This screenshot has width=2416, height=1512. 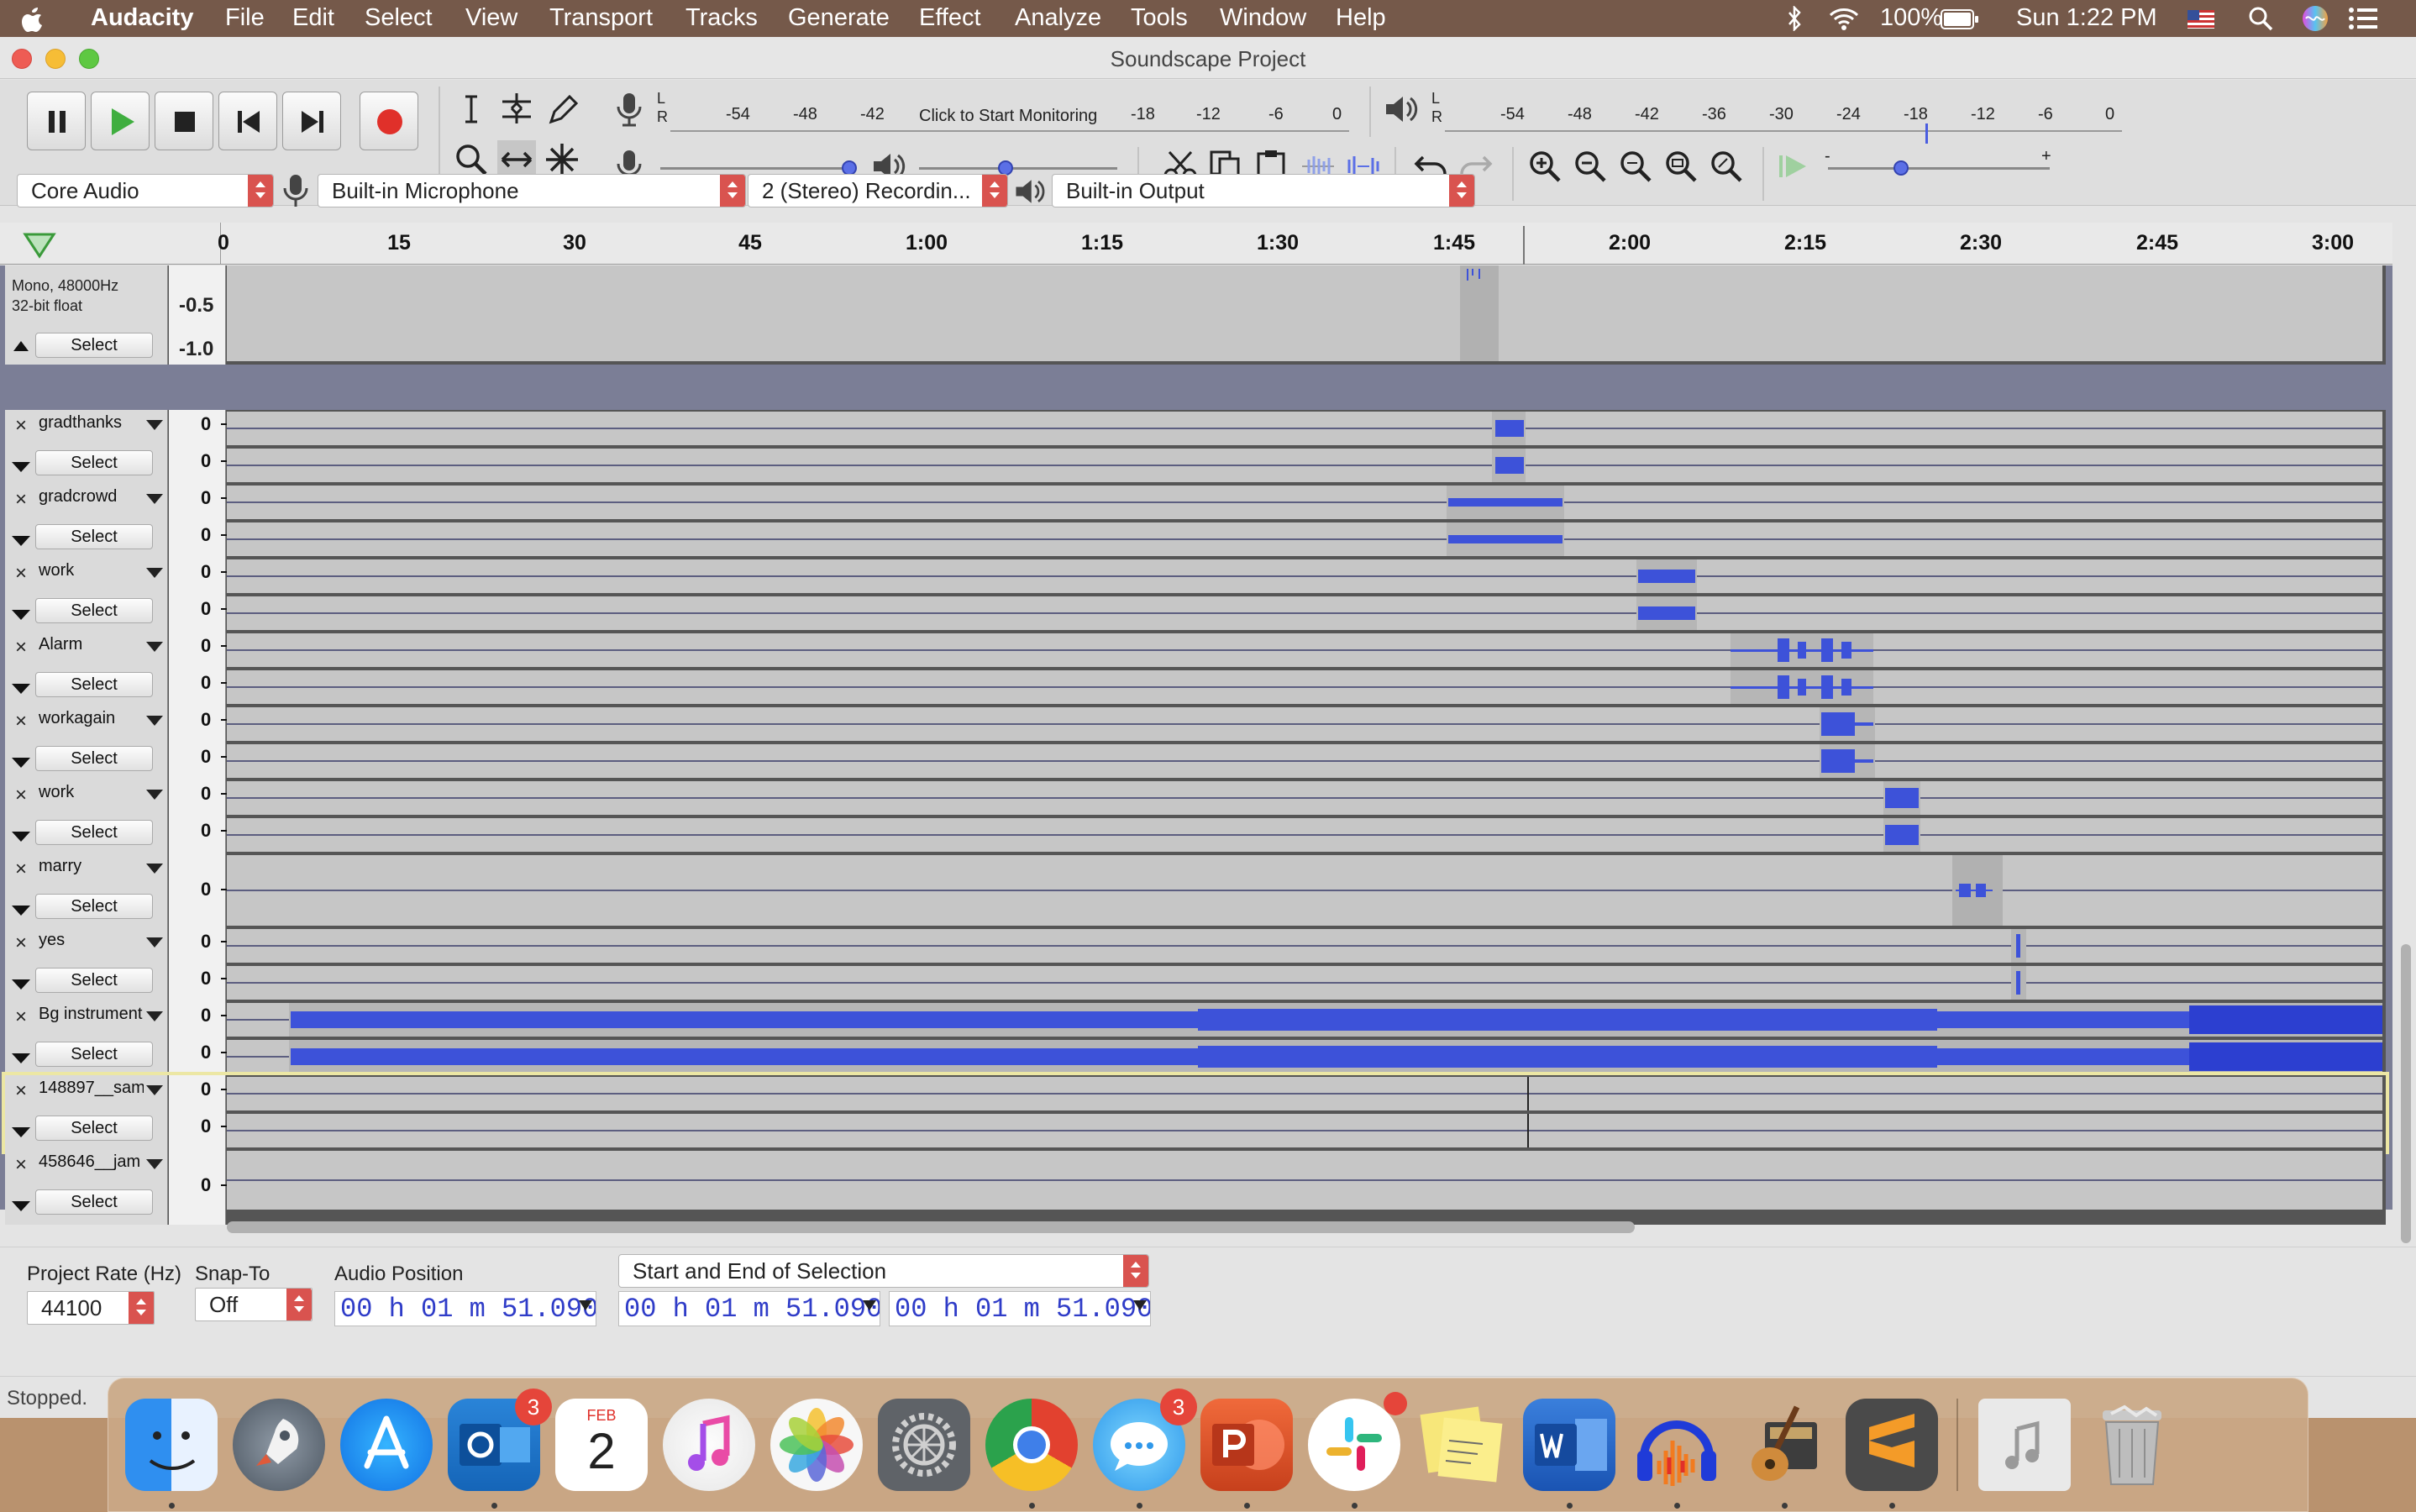 I want to click on battery-icon, so click(x=1960, y=19).